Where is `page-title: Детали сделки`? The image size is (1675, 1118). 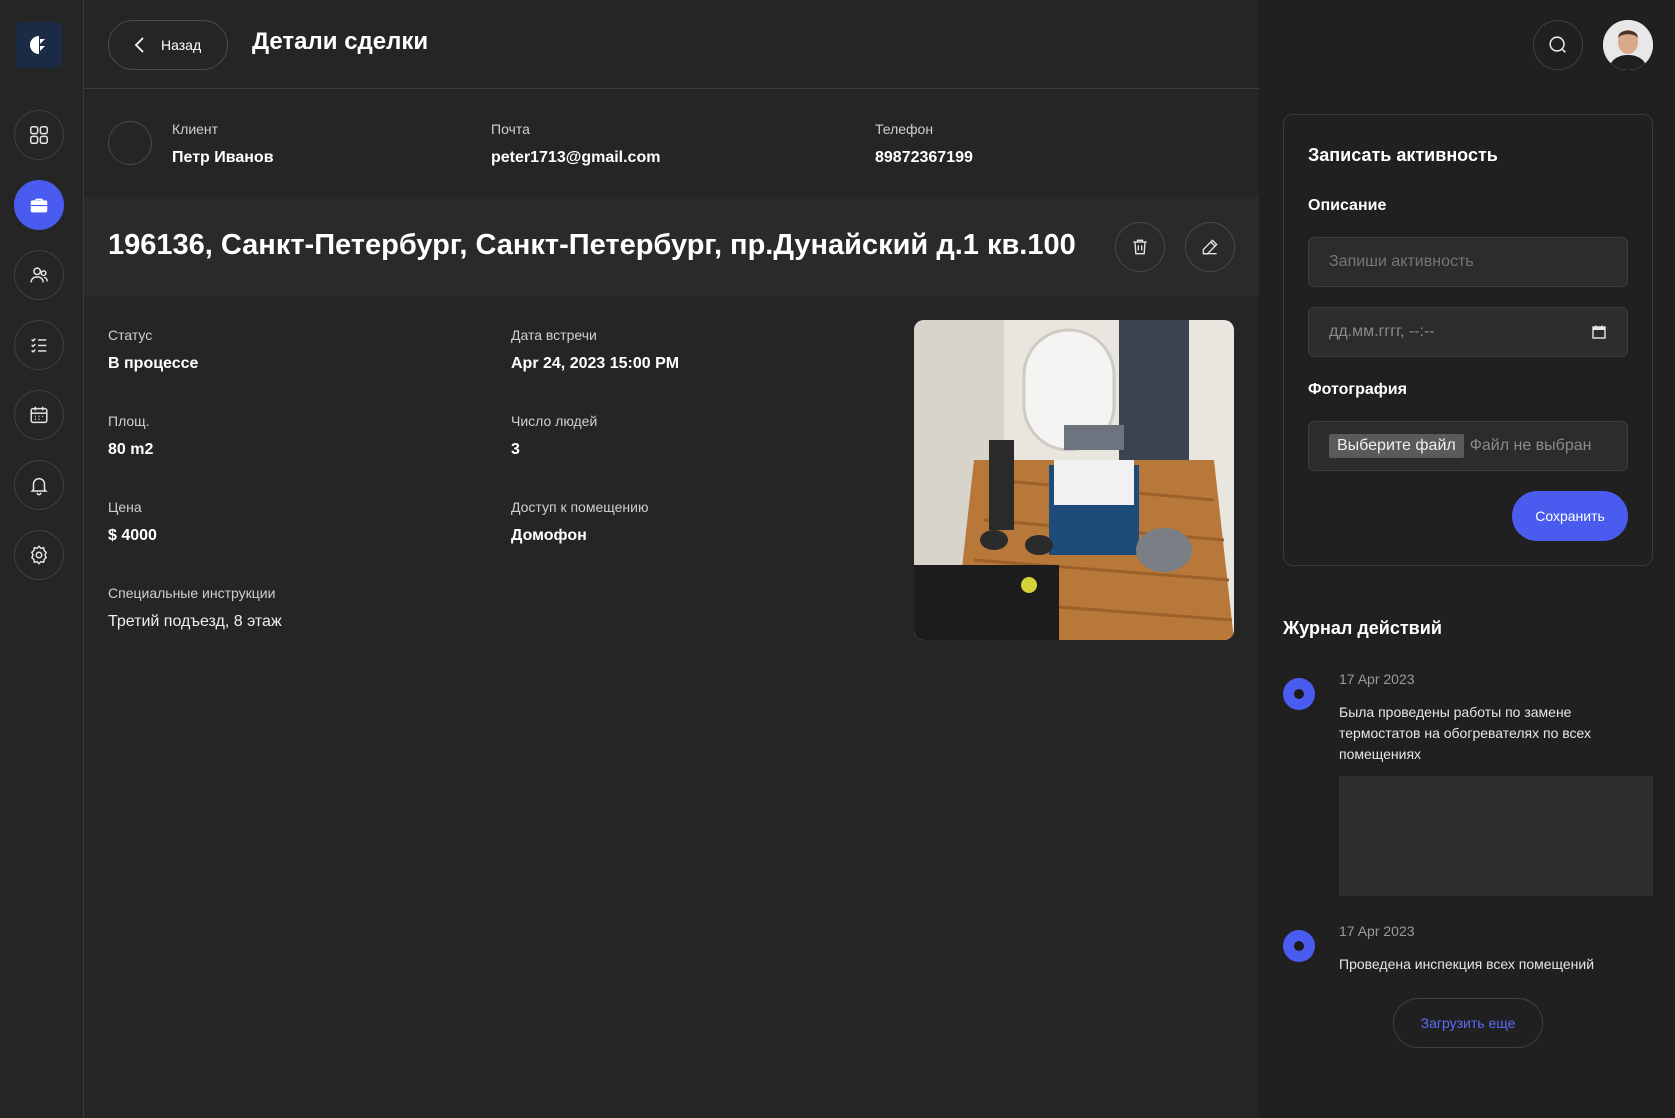 page-title: Детали сделки is located at coordinates (340, 41).